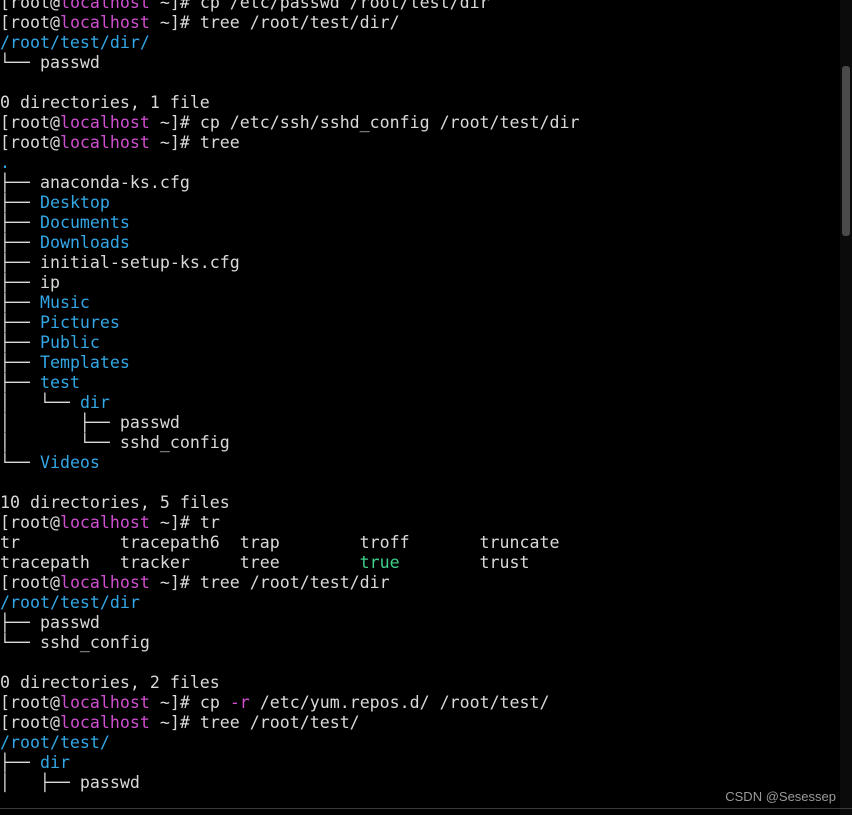  I want to click on terminal-line: [root@localhost ~]# tr, so click(420, 523).